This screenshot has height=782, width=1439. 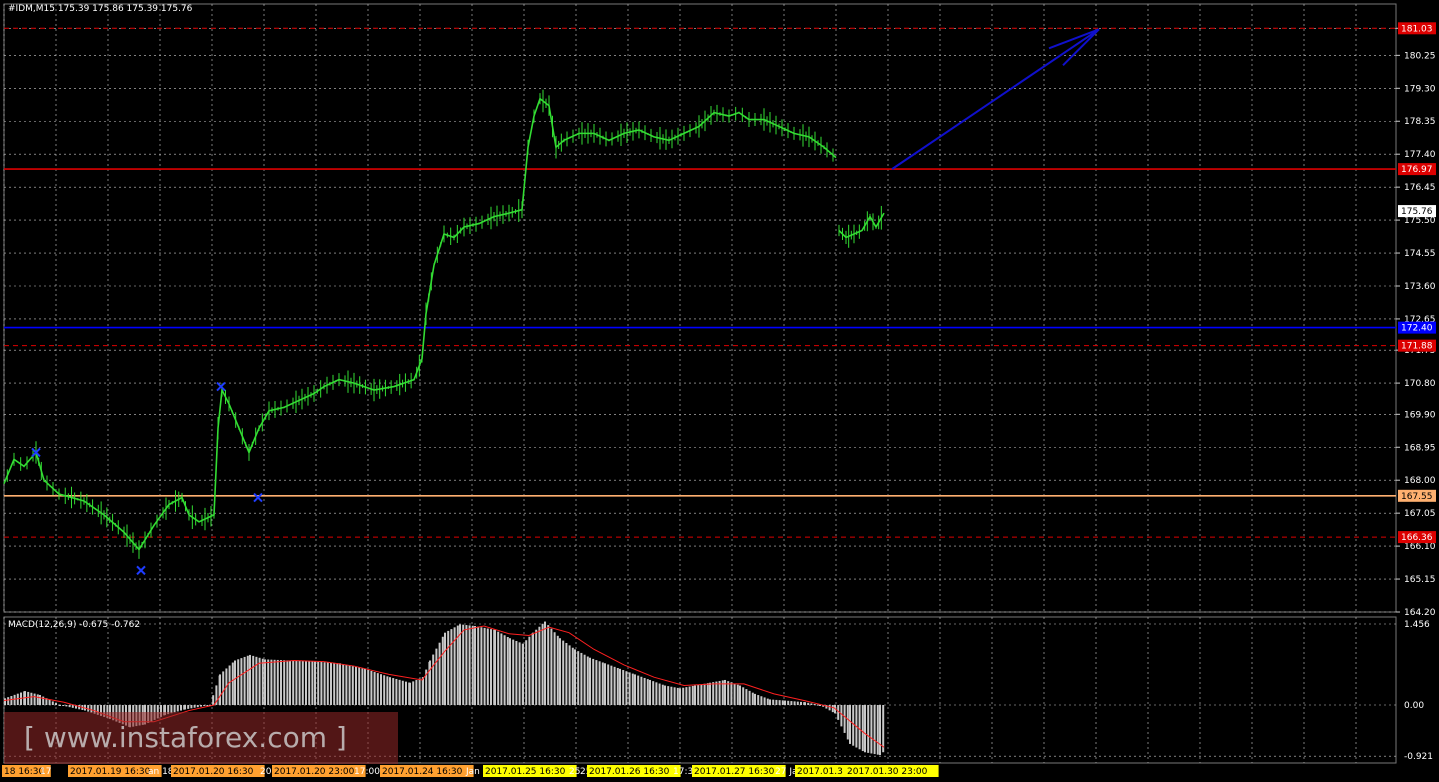 I want to click on macd-y-tick-label: 0.00, so click(x=1414, y=706).